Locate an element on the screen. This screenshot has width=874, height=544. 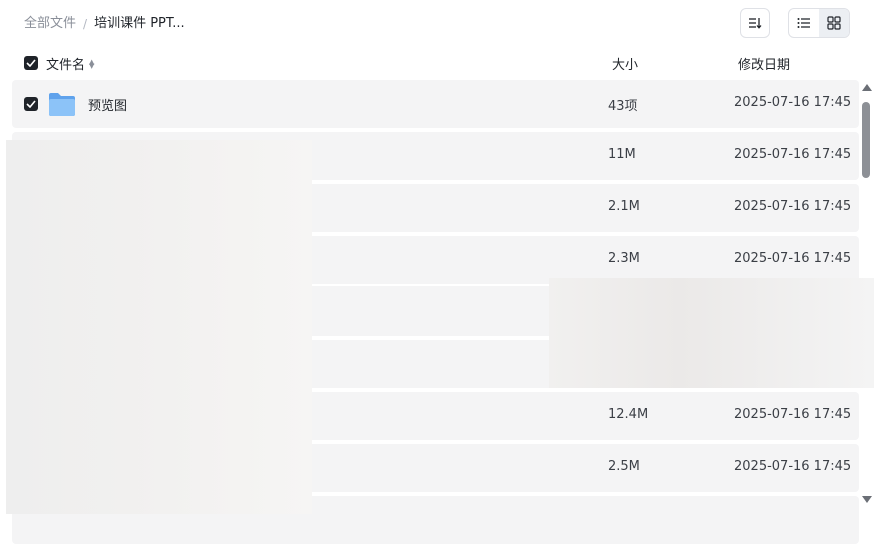
list-view-button is located at coordinates (804, 23).